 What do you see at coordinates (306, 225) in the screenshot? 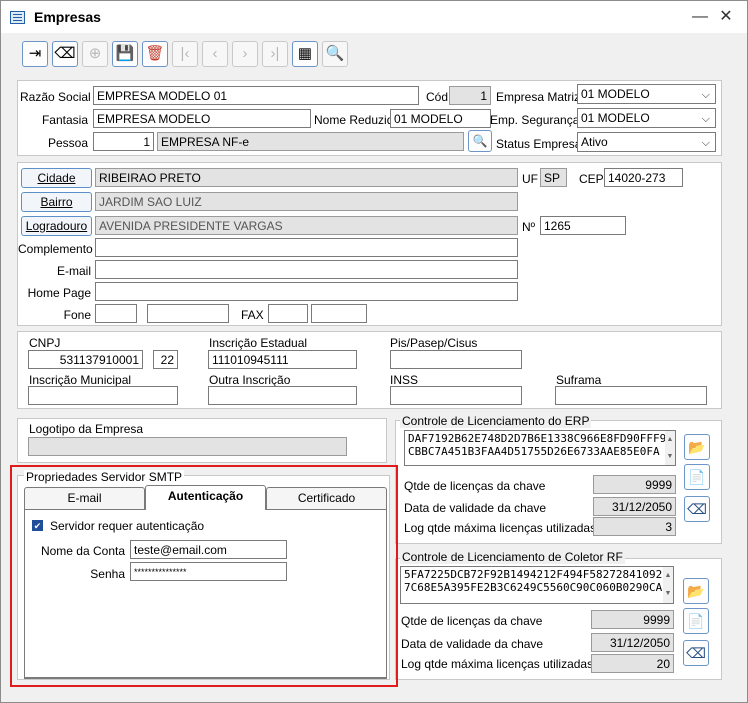
I see `logradouro-field: AVENIDA PRESIDENTE VARGAS` at bounding box center [306, 225].